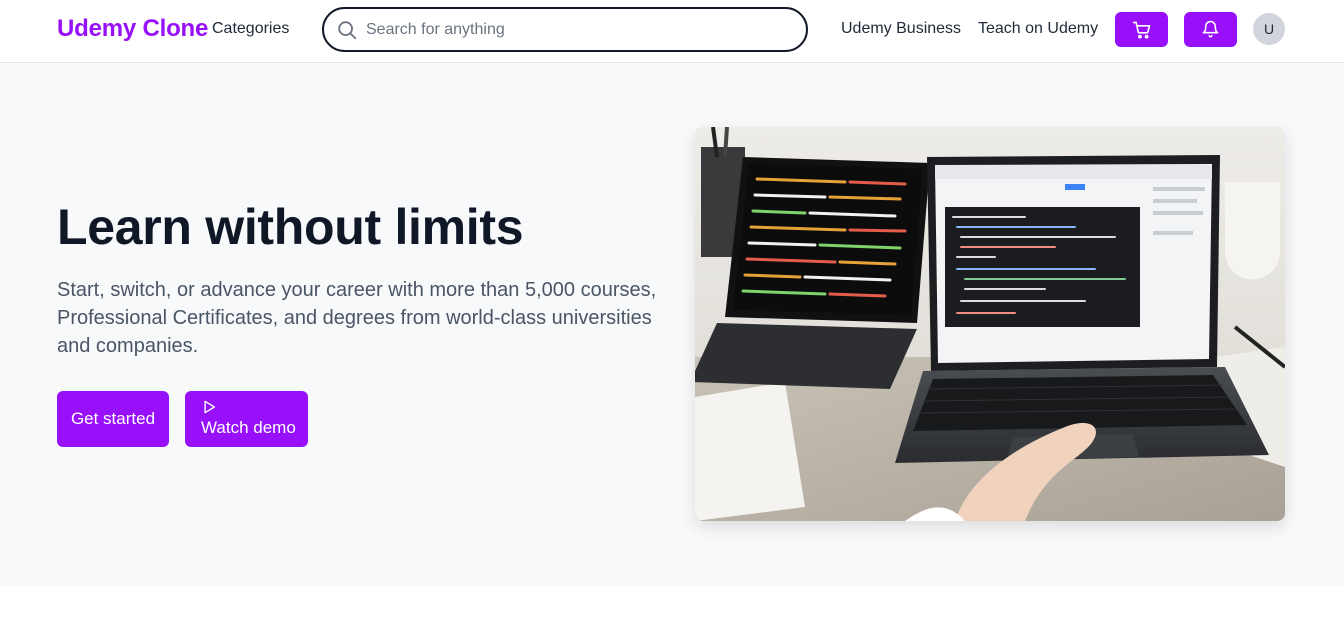  I want to click on get-started-button: Get started, so click(113, 419).